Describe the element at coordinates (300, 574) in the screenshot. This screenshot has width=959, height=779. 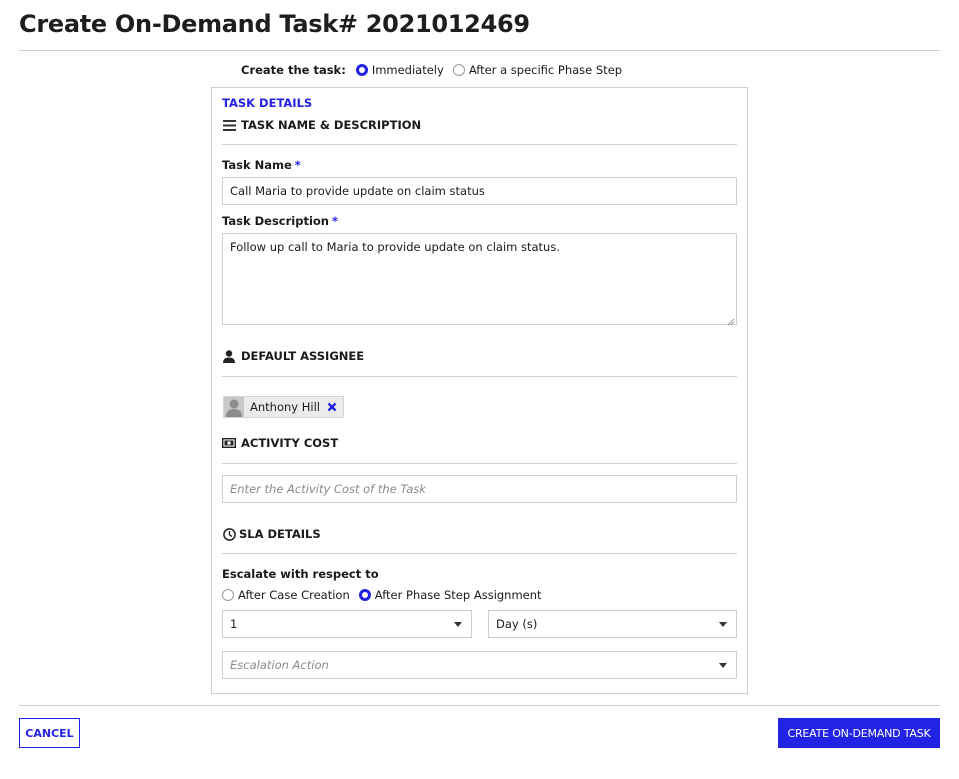
I see `escalate-label: Escalate with respect to` at that location.